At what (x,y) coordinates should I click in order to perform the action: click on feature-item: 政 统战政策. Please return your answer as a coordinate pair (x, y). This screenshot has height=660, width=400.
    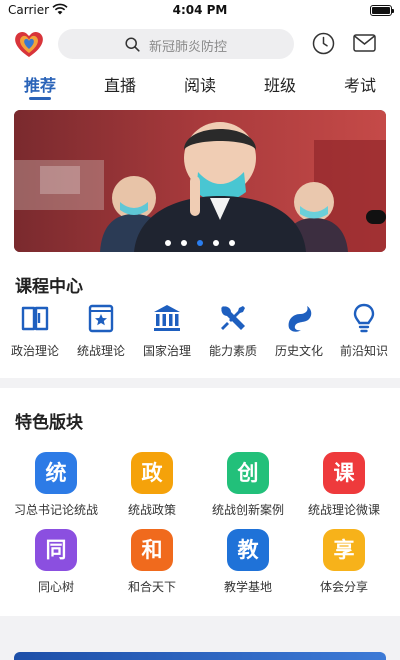
    Looking at the image, I should click on (152, 485).